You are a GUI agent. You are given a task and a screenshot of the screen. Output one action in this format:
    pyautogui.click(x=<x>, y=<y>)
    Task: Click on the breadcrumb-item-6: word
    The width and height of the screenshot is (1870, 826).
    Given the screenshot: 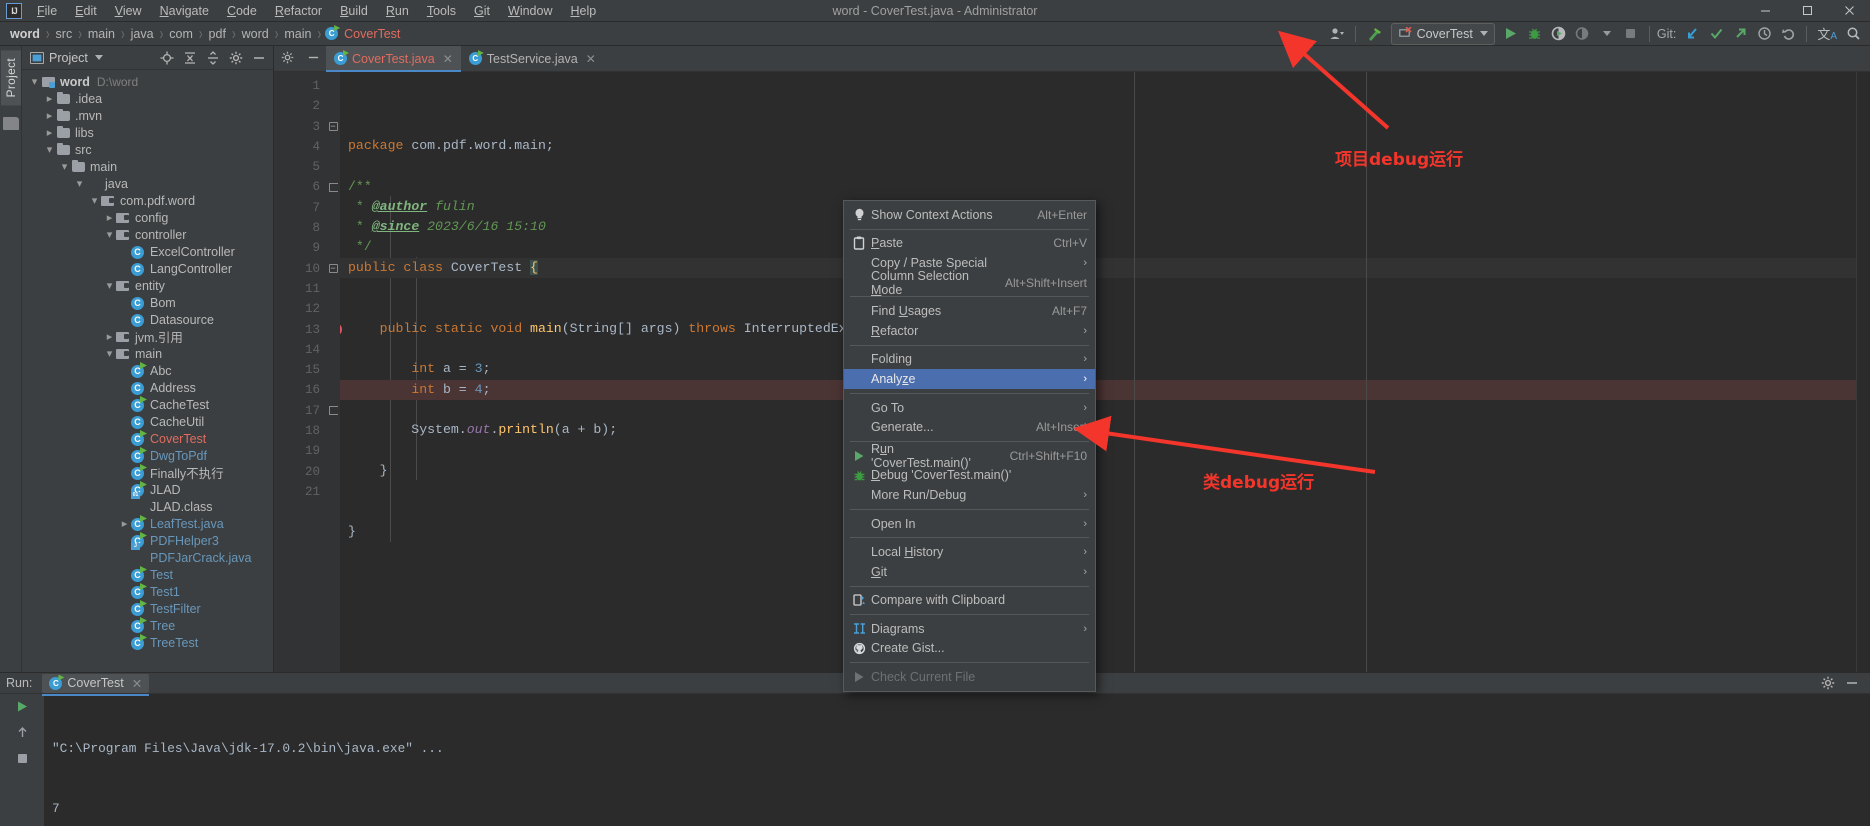 What is the action you would take?
    pyautogui.click(x=255, y=34)
    